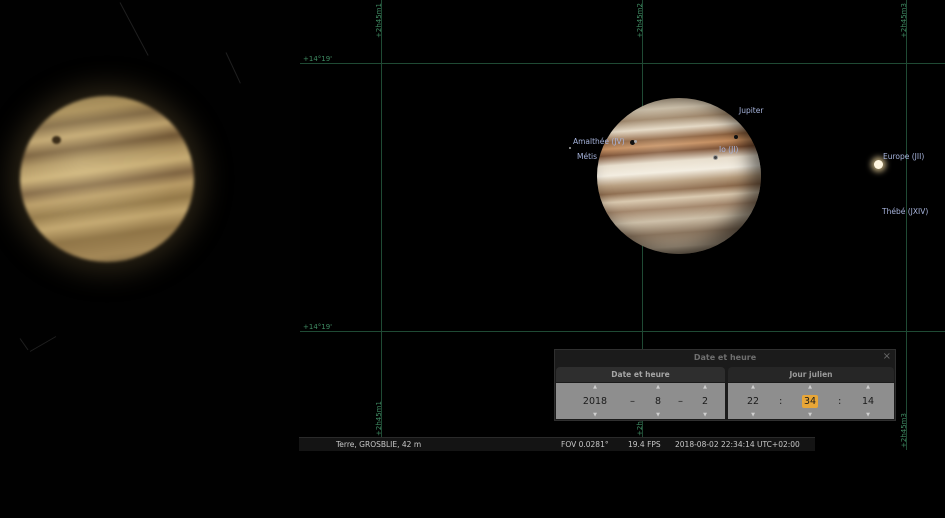  I want to click on minute-spinbox: ▲ 34 ▼, so click(810, 401).